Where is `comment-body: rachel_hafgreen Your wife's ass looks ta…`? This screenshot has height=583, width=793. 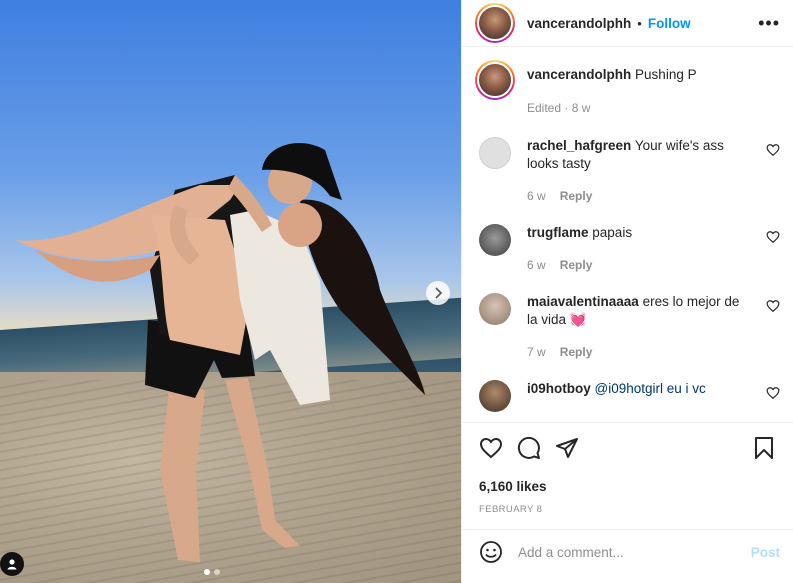
comment-body: rachel_hafgreen Your wife's ass looks ta… is located at coordinates (639, 171).